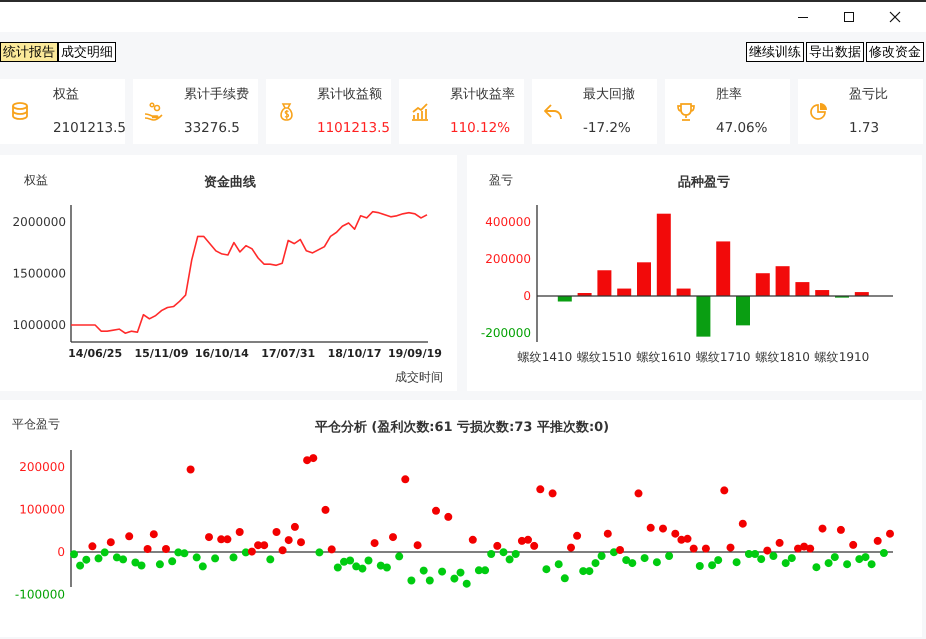  What do you see at coordinates (704, 182) in the screenshot?
I see `chart-title: 品种盈亏` at bounding box center [704, 182].